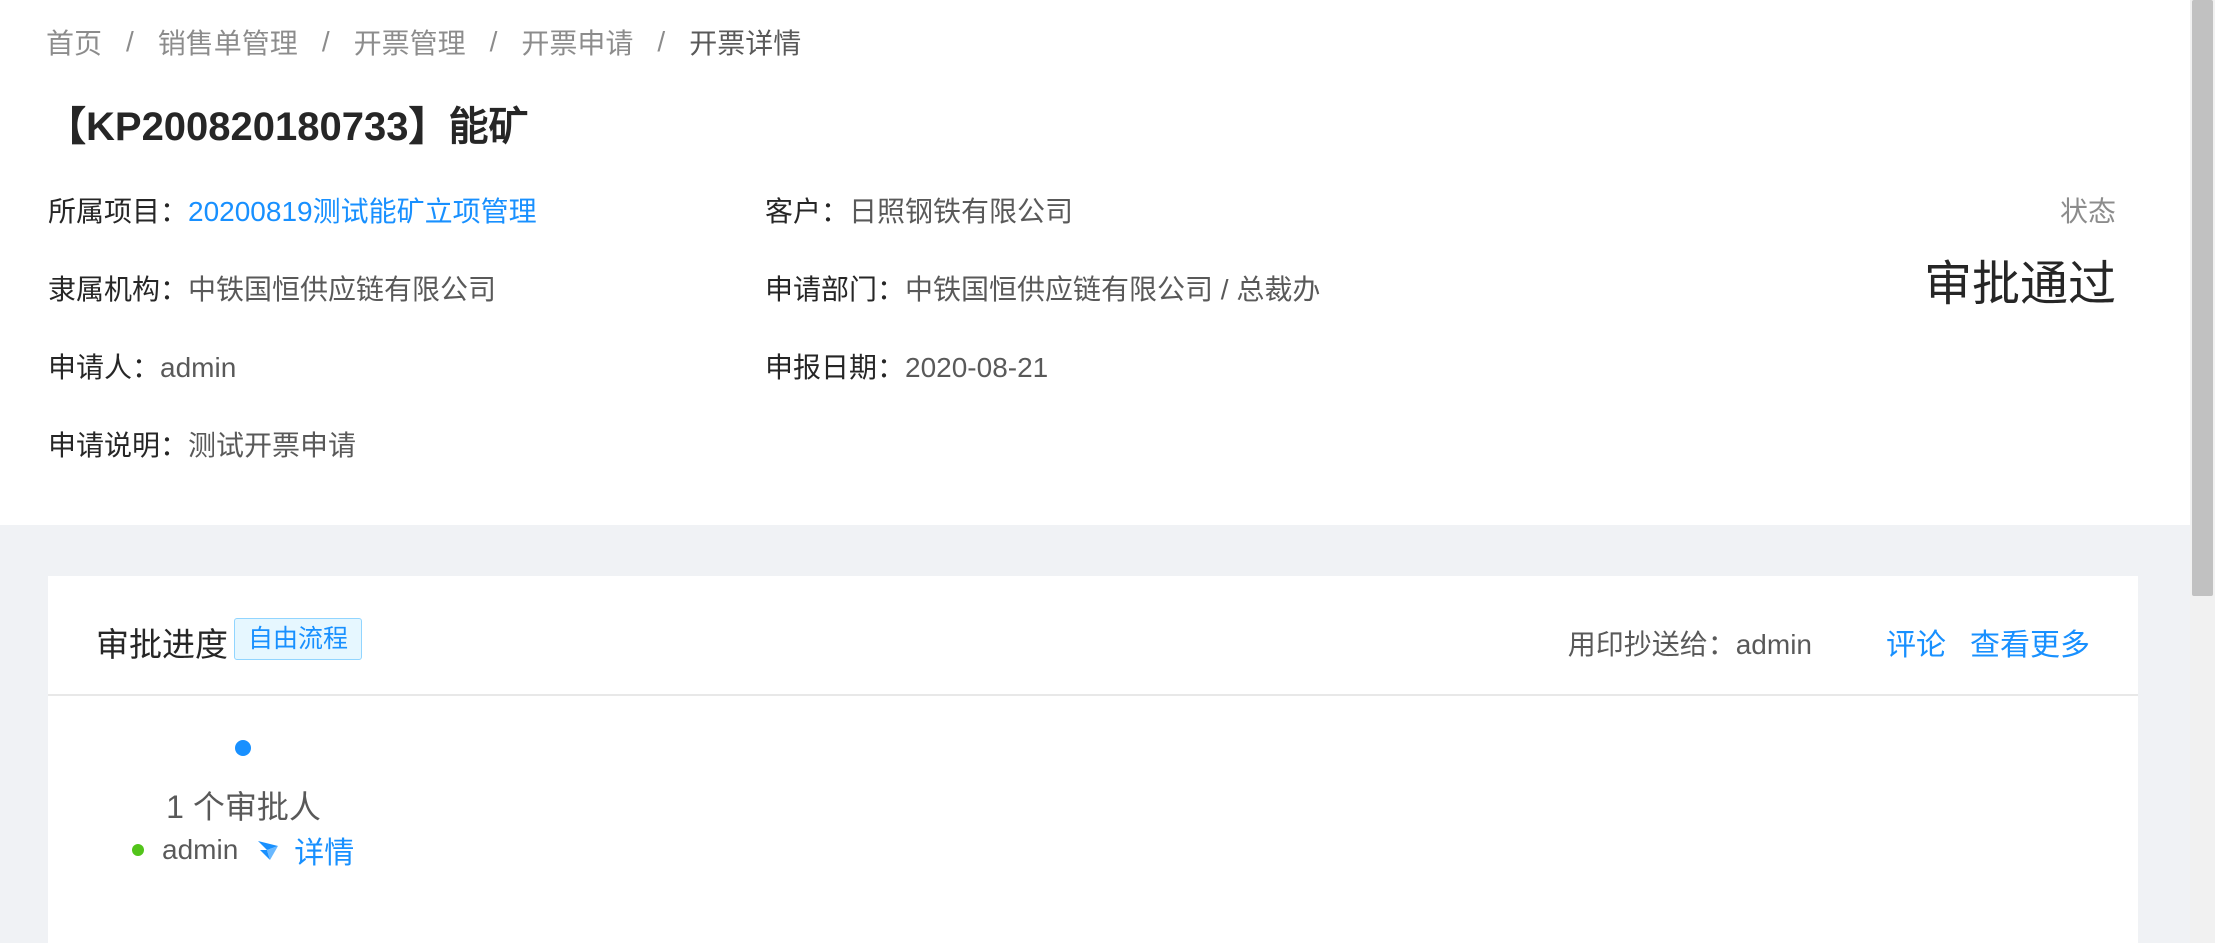 The width and height of the screenshot is (2215, 943). What do you see at coordinates (977, 367) in the screenshot?
I see `report-date-value: 2020-08-21` at bounding box center [977, 367].